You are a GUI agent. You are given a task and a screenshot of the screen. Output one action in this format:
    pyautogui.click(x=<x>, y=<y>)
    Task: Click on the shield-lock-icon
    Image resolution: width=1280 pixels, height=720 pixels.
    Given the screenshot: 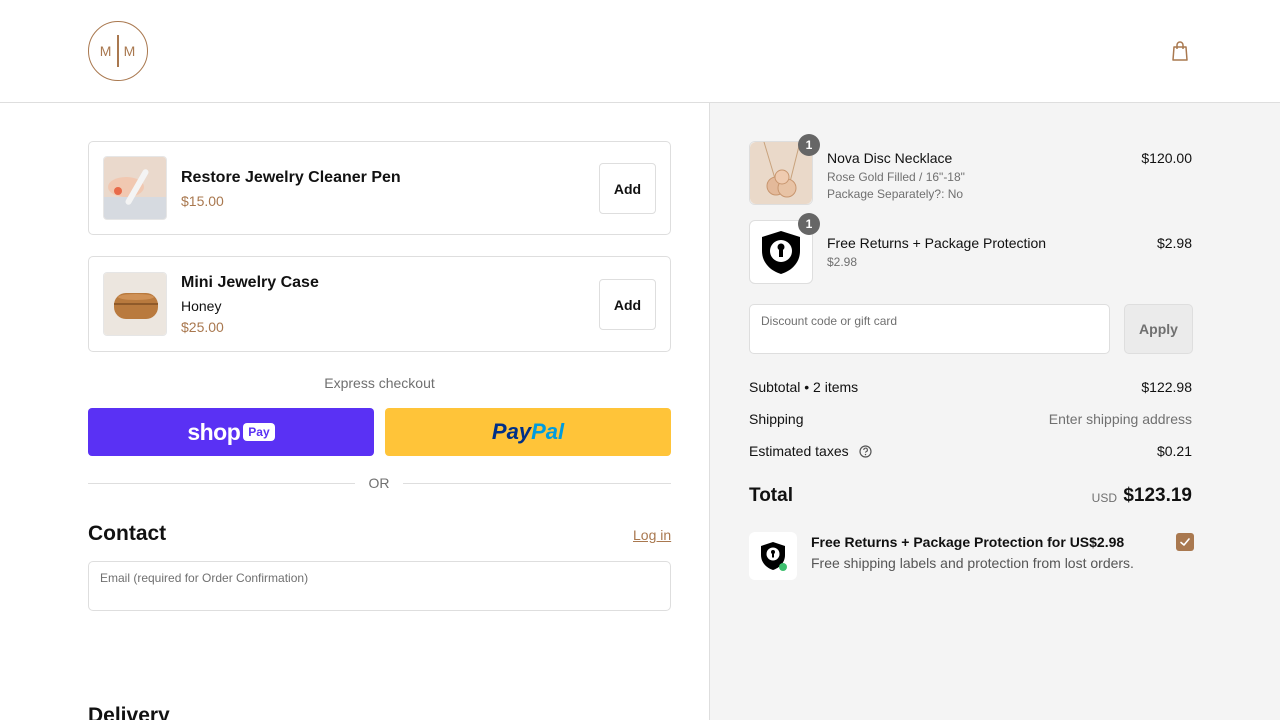 What is the action you would take?
    pyautogui.click(x=781, y=252)
    